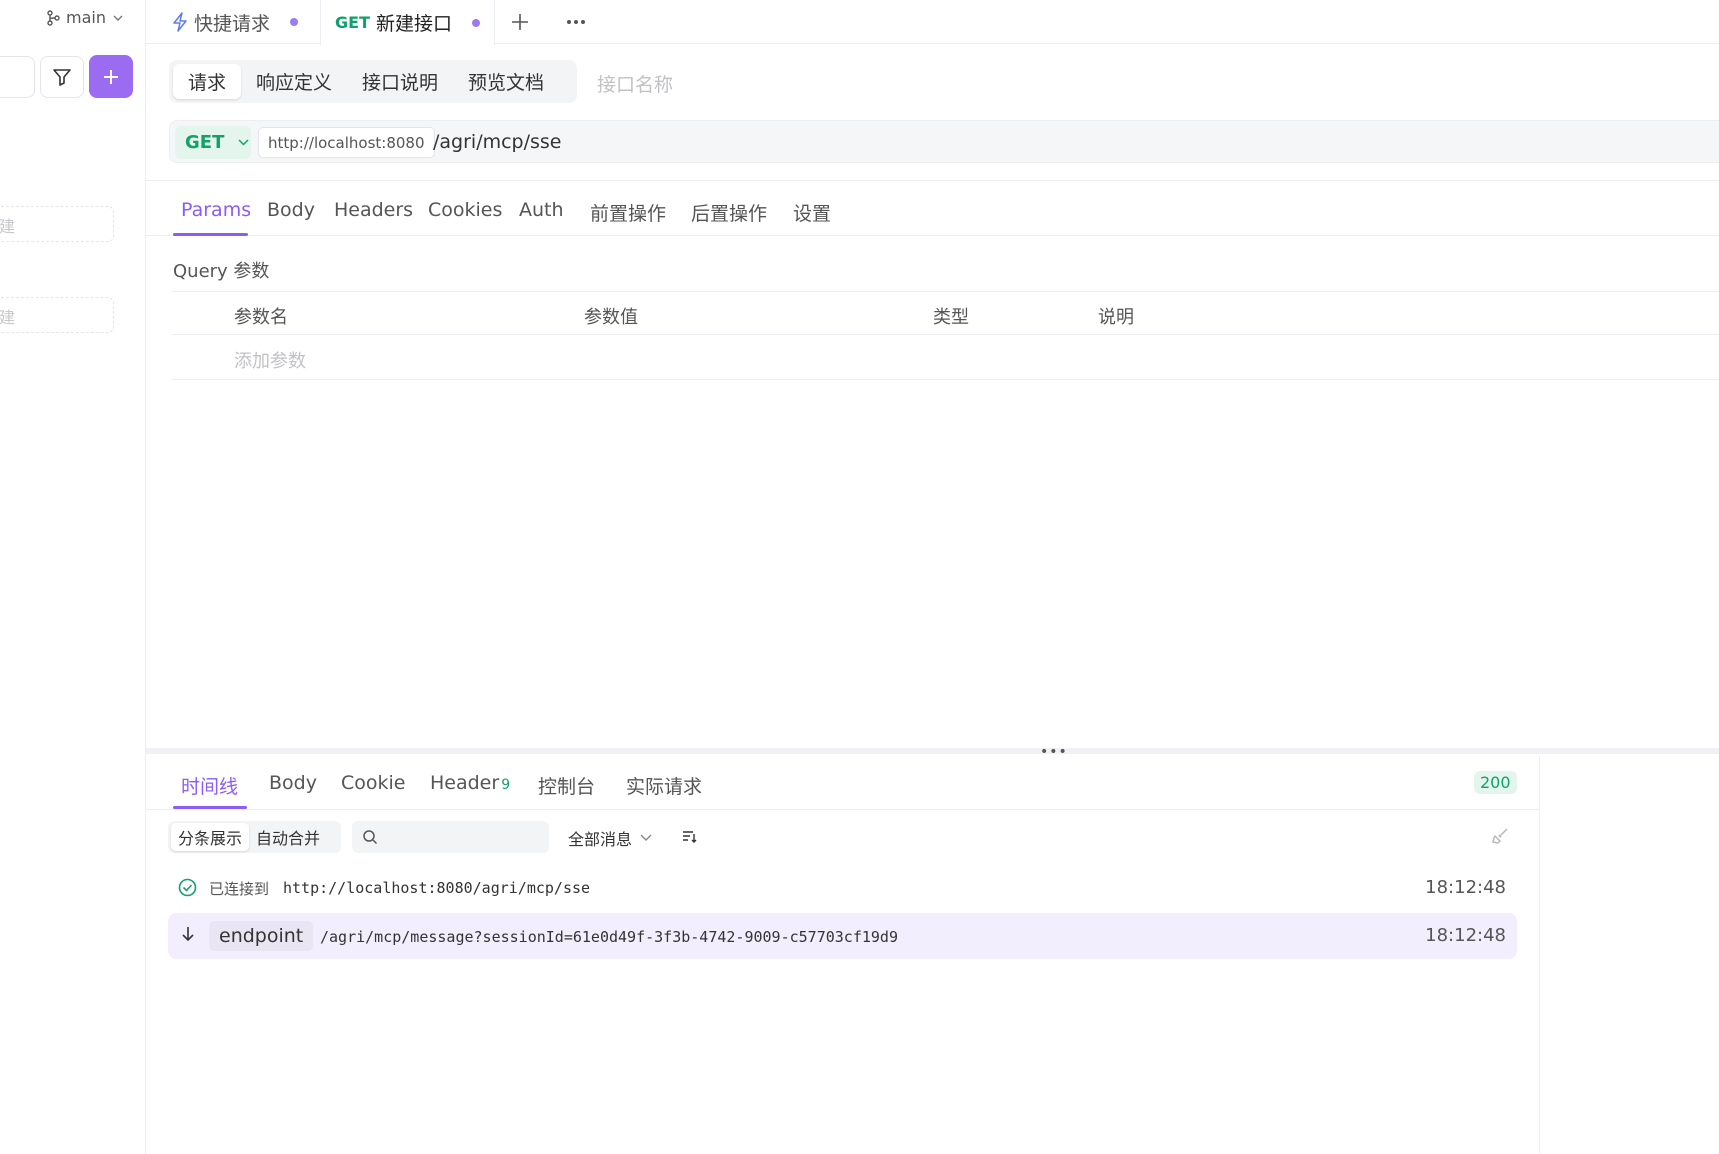 The image size is (1719, 1154). What do you see at coordinates (497, 142) in the screenshot?
I see `url-path-input: /agri/mcp/sse` at bounding box center [497, 142].